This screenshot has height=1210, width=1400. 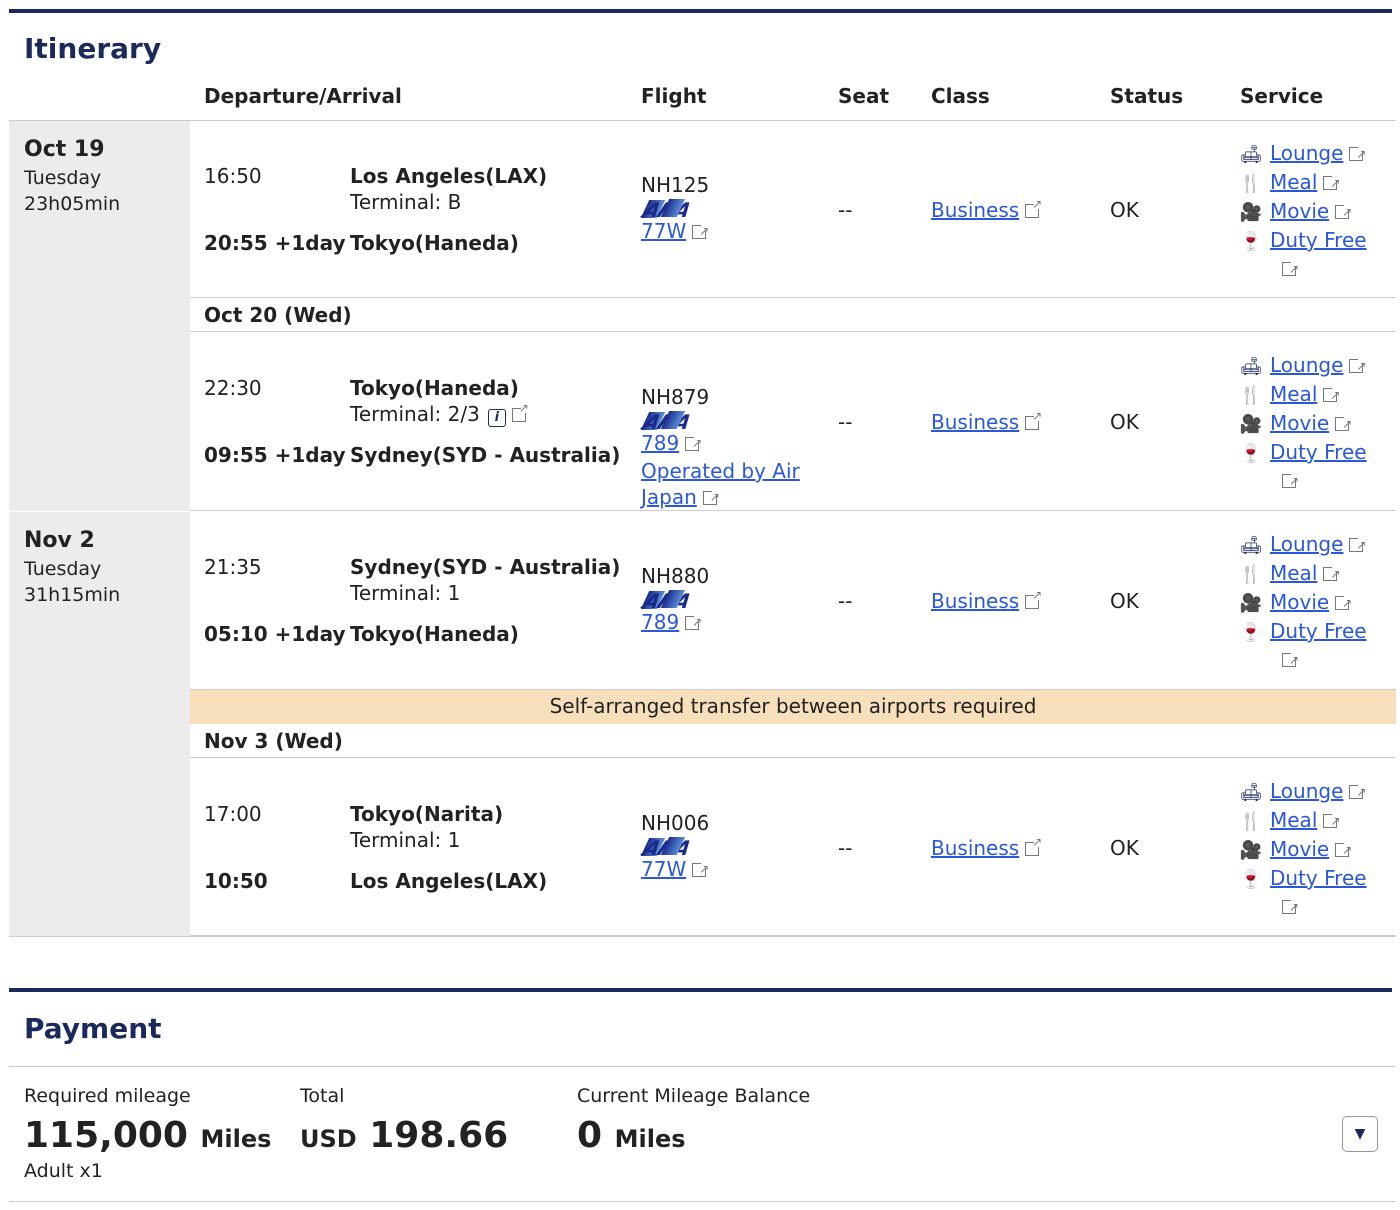 What do you see at coordinates (439, 414) in the screenshot?
I see `terminal: Terminal: 2/3 i` at bounding box center [439, 414].